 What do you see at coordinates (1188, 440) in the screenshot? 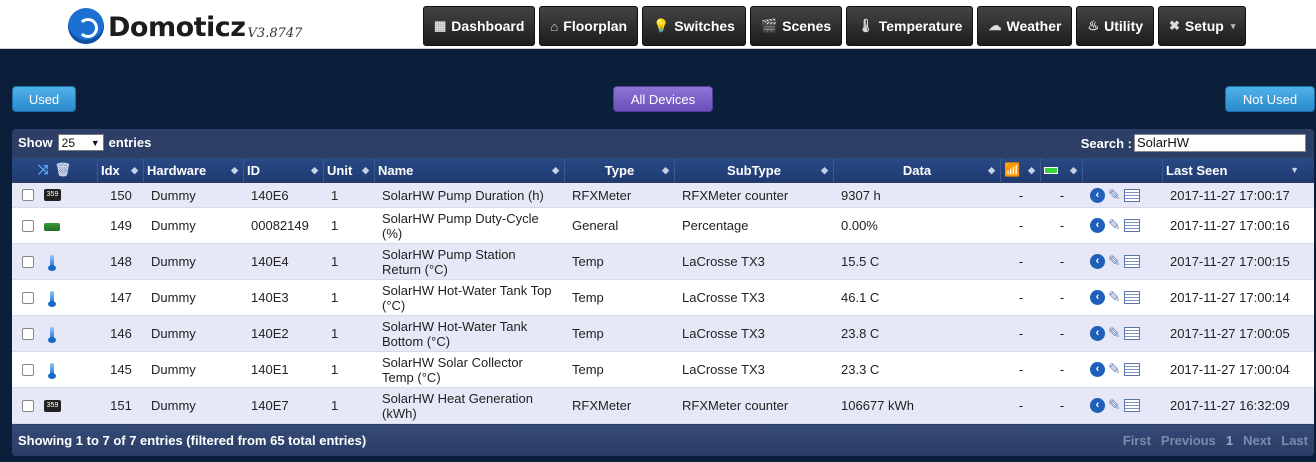
I see `pager-previous: Previous` at bounding box center [1188, 440].